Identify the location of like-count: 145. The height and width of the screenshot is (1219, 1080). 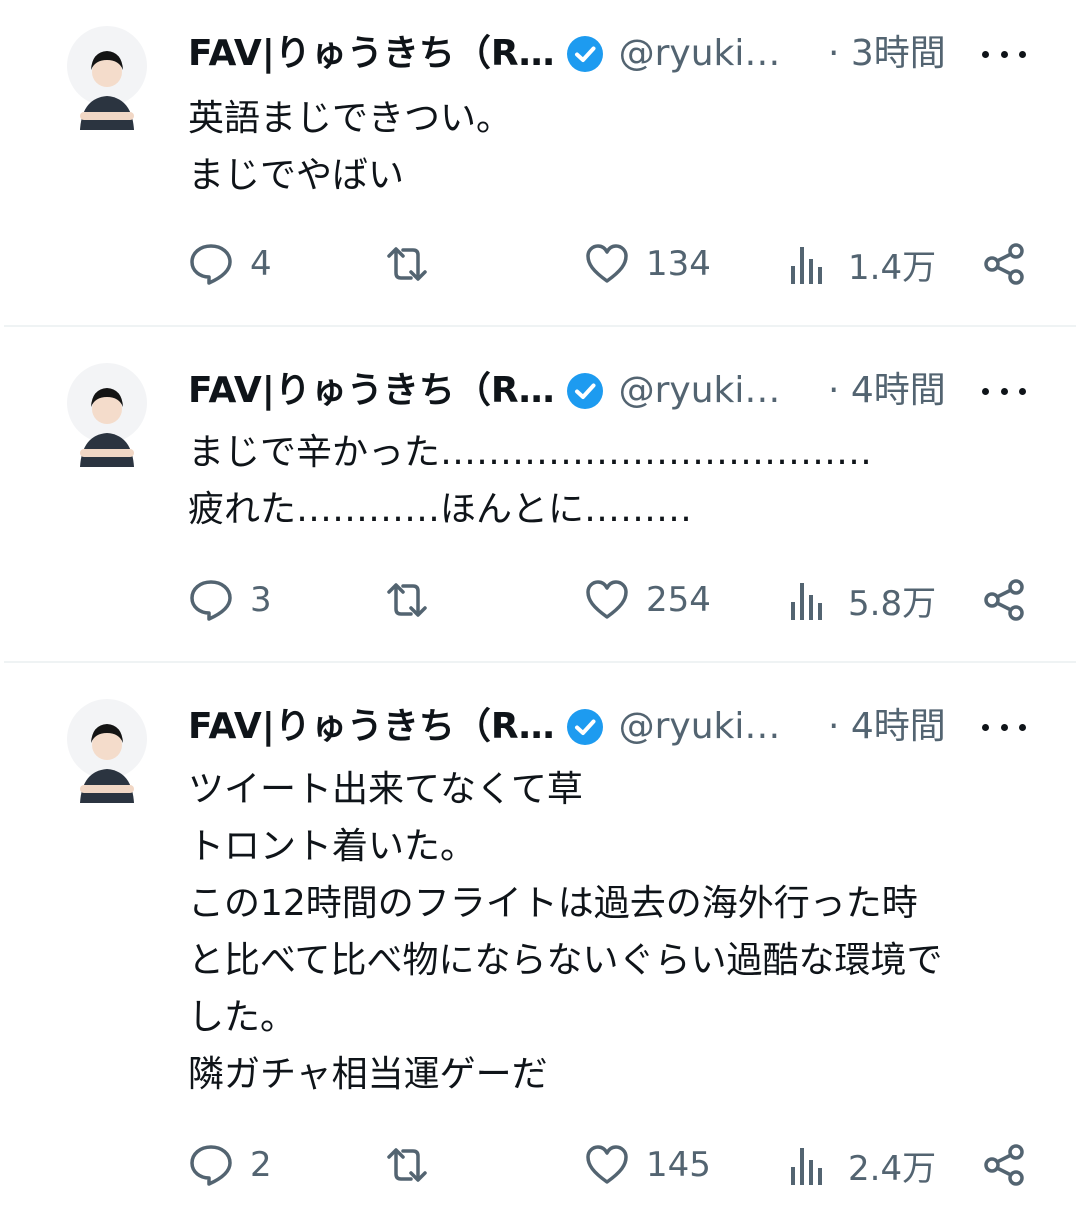
(678, 1165).